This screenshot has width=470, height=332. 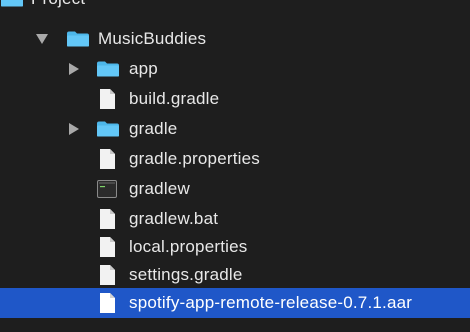 What do you see at coordinates (235, 99) in the screenshot?
I see `tree-row-build-gradle: build.gradle` at bounding box center [235, 99].